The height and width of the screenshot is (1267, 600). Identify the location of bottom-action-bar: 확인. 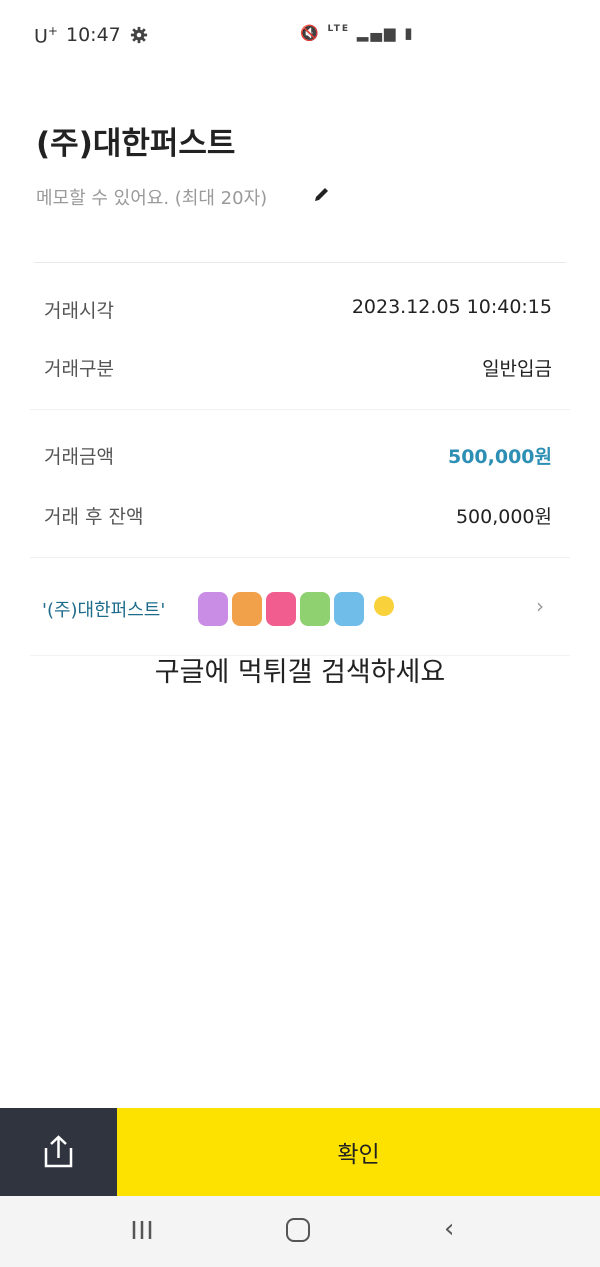
(300, 1152).